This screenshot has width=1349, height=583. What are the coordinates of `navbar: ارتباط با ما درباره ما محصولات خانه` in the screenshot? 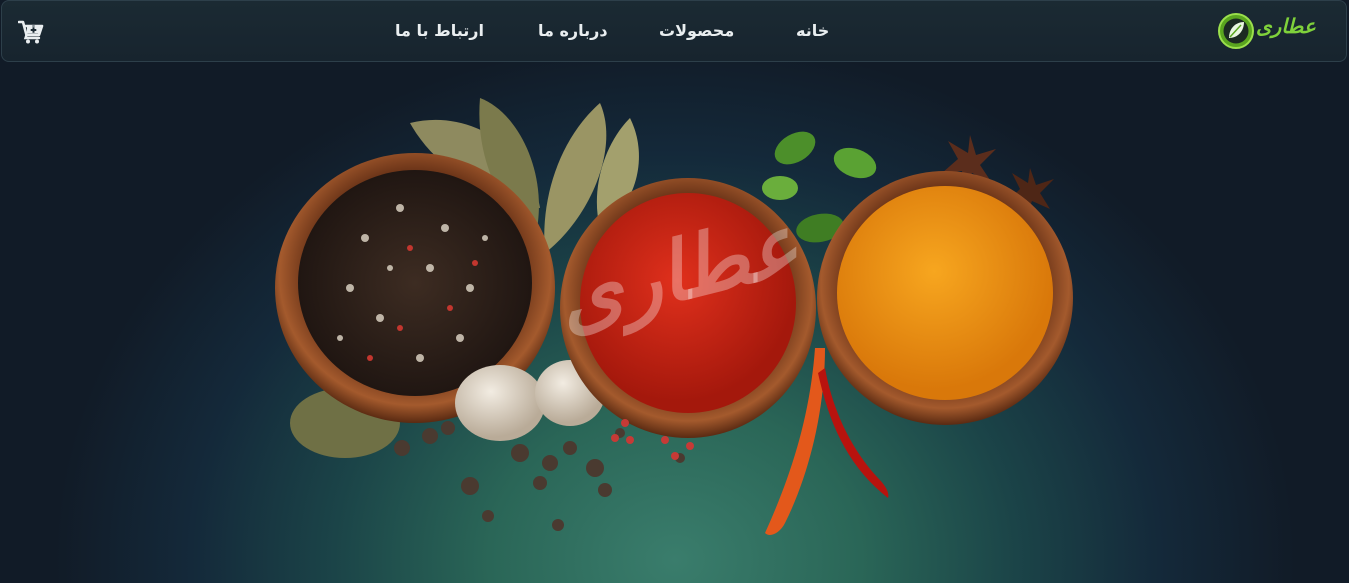 It's located at (674, 31).